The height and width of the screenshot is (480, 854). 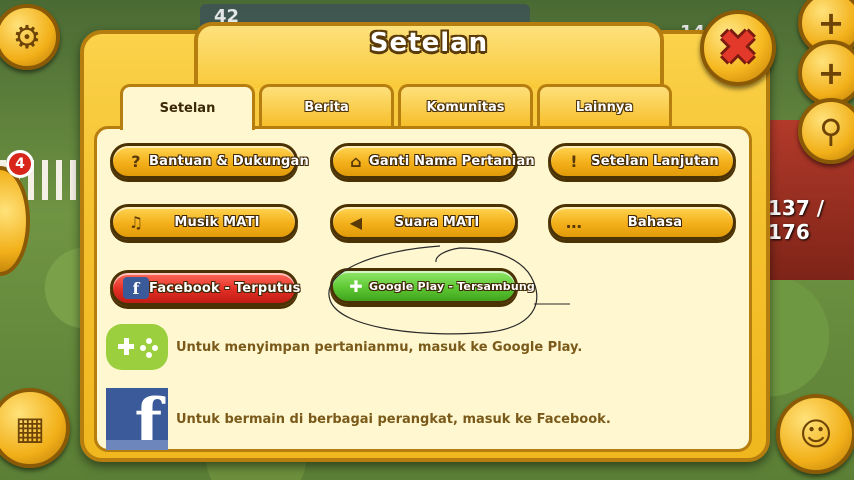 I want to click on tab-komunitas: Komunitas, so click(x=465, y=106).